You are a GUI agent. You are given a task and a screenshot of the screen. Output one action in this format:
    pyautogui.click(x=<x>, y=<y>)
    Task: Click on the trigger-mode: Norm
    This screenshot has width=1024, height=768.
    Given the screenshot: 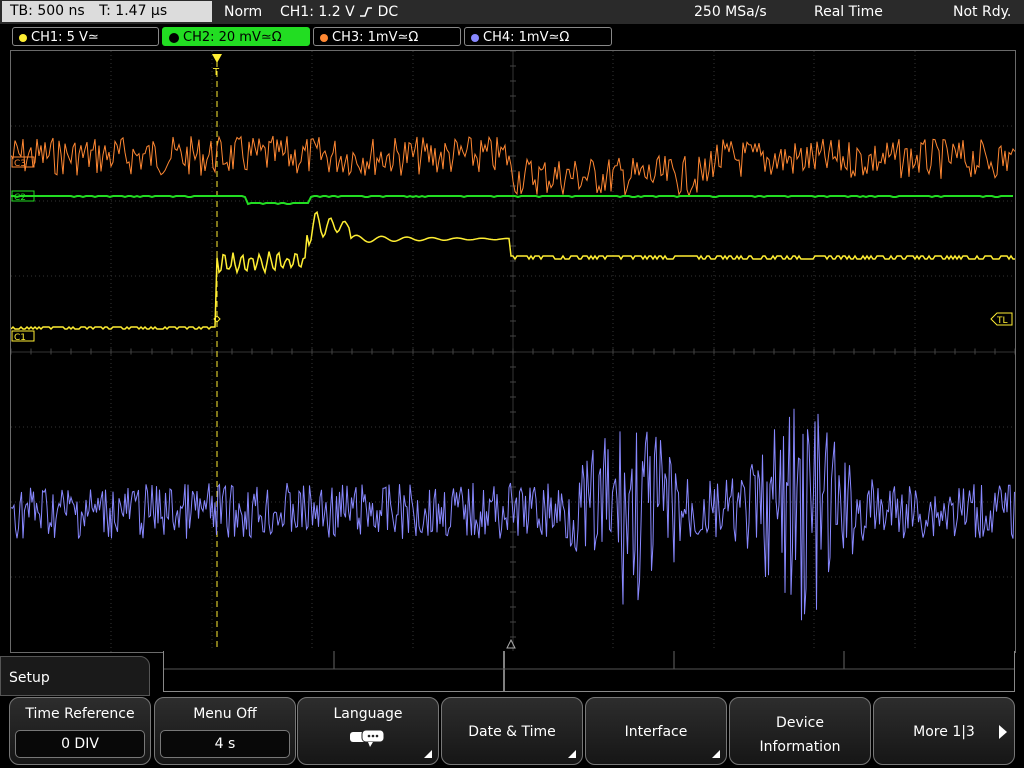 What is the action you would take?
    pyautogui.click(x=243, y=12)
    